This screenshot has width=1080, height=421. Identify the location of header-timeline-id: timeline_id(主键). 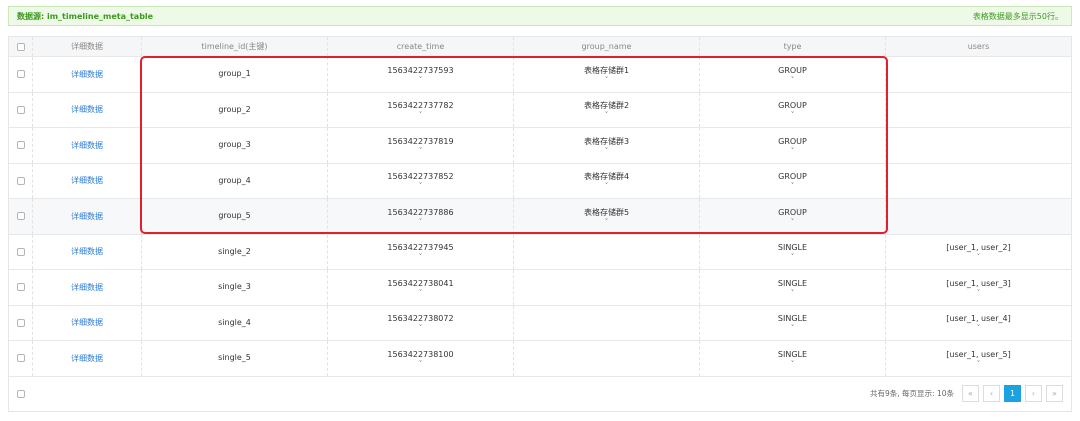
(235, 46).